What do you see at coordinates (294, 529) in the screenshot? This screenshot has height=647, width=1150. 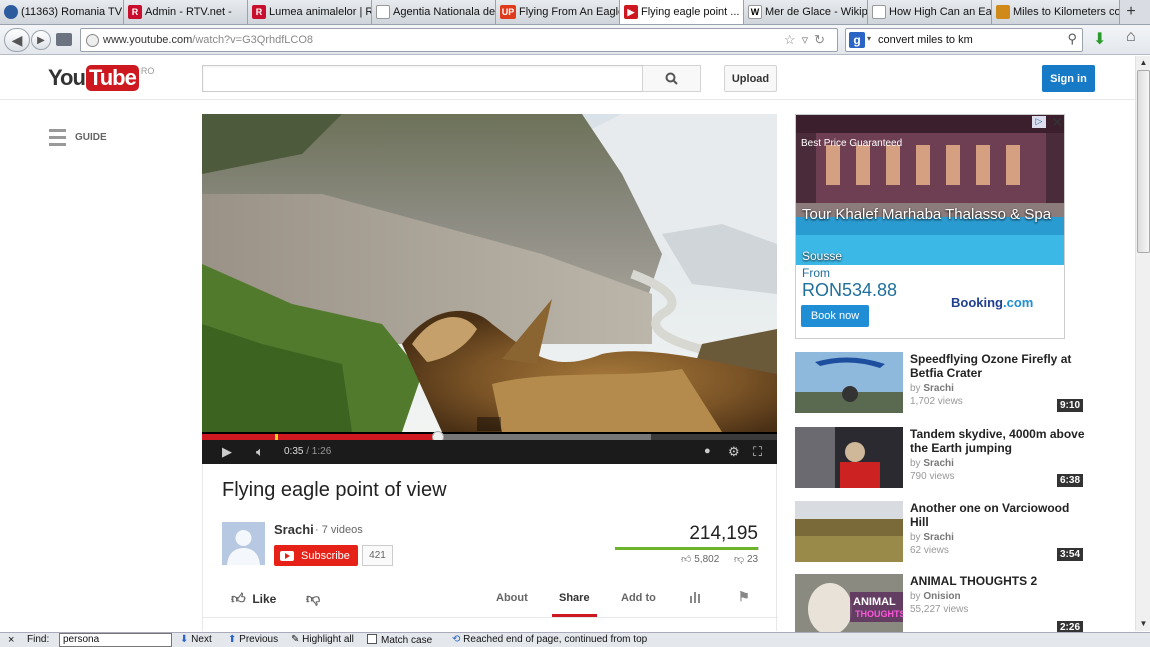 I see `channel-name: Srachi` at bounding box center [294, 529].